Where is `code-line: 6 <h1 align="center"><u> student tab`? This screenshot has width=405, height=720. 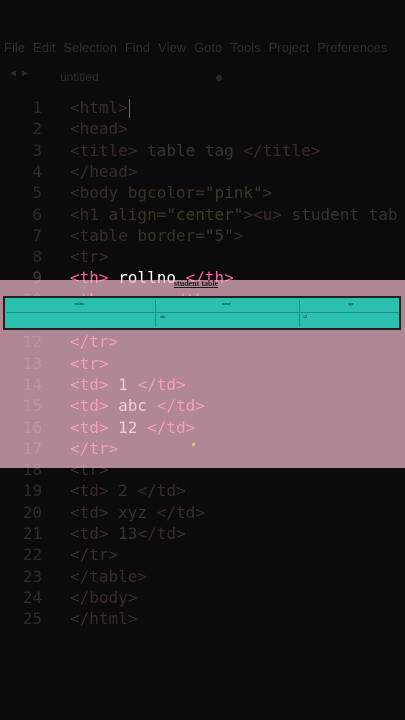 code-line: 6 <h1 align="center"><u> student tab is located at coordinates (202, 214).